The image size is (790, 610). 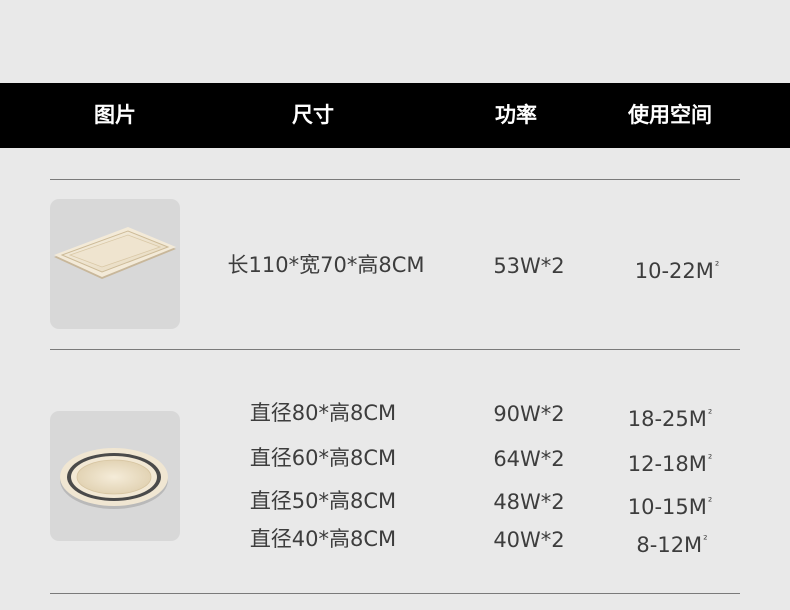 What do you see at coordinates (115, 476) in the screenshot?
I see `round-lamp-image` at bounding box center [115, 476].